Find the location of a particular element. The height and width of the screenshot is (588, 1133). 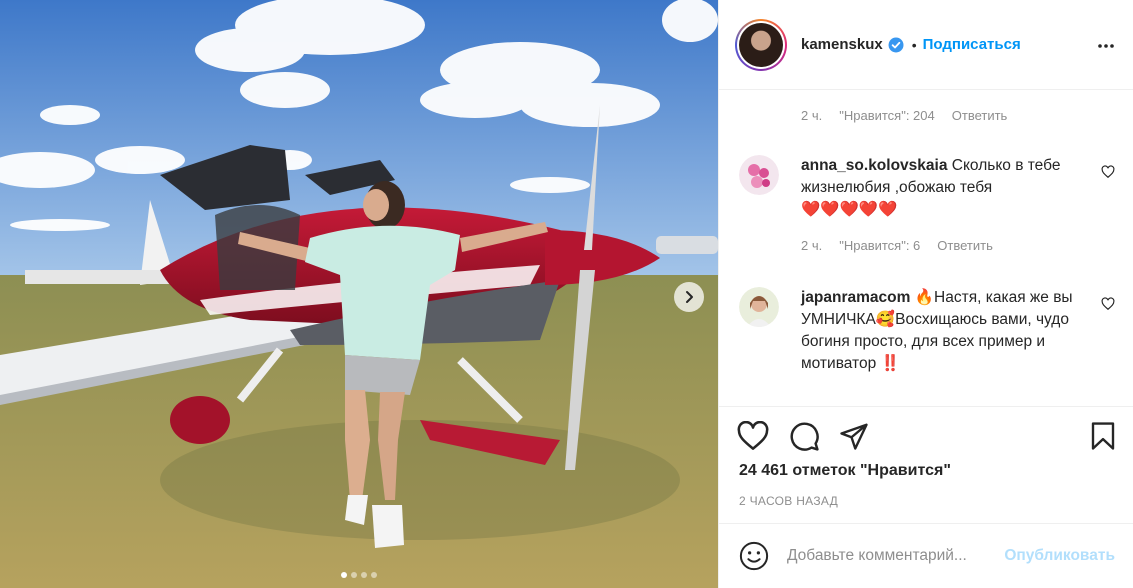

comment-emoji-exclamation: ‼️ is located at coordinates (890, 363).